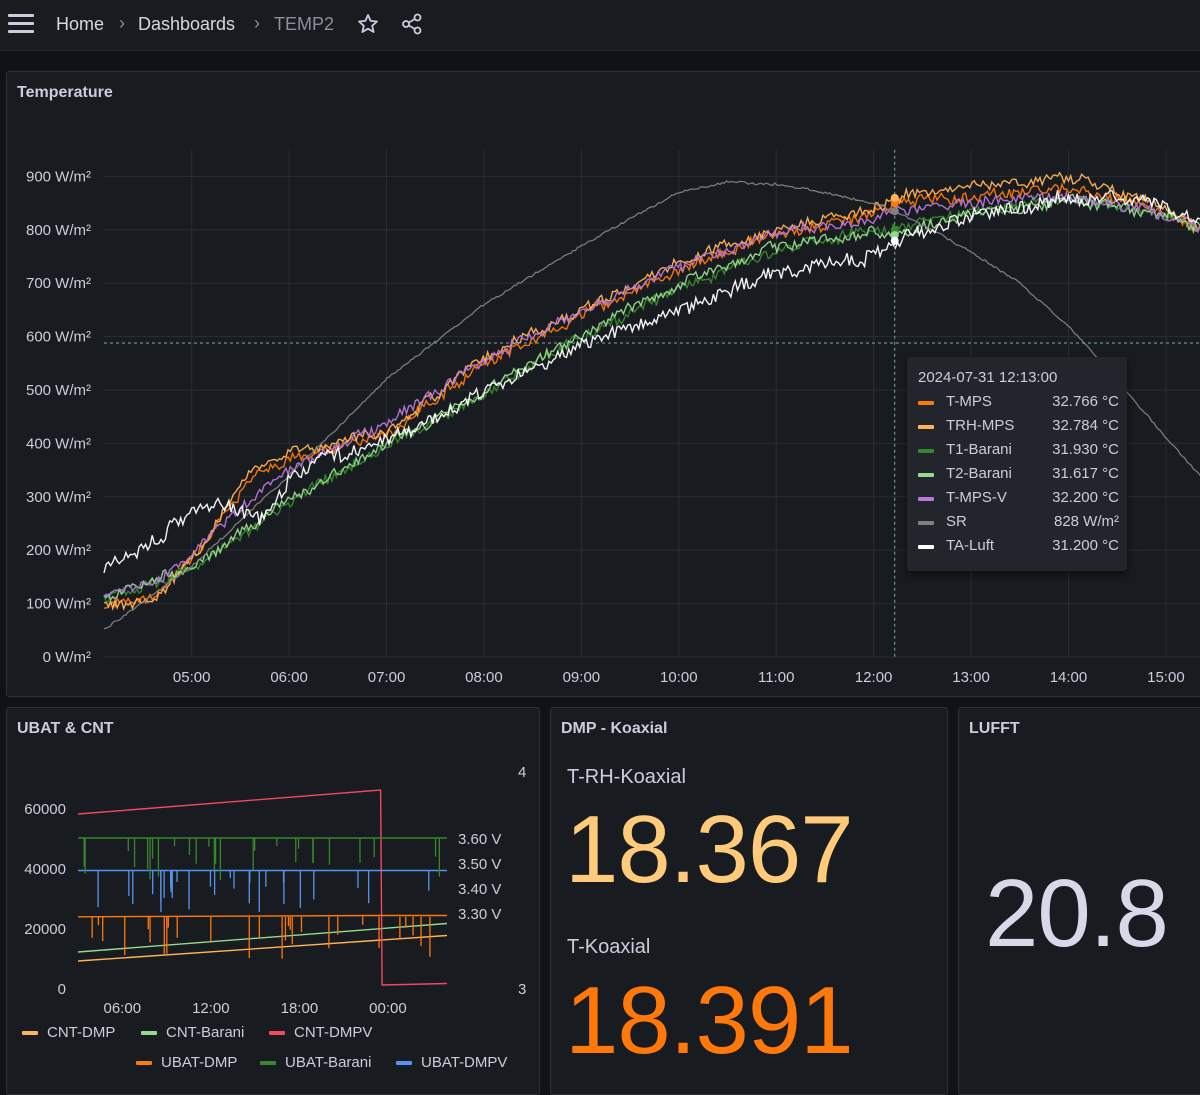 The width and height of the screenshot is (1200, 1095). I want to click on tooltip-series-name: T-MPS-V, so click(976, 497).